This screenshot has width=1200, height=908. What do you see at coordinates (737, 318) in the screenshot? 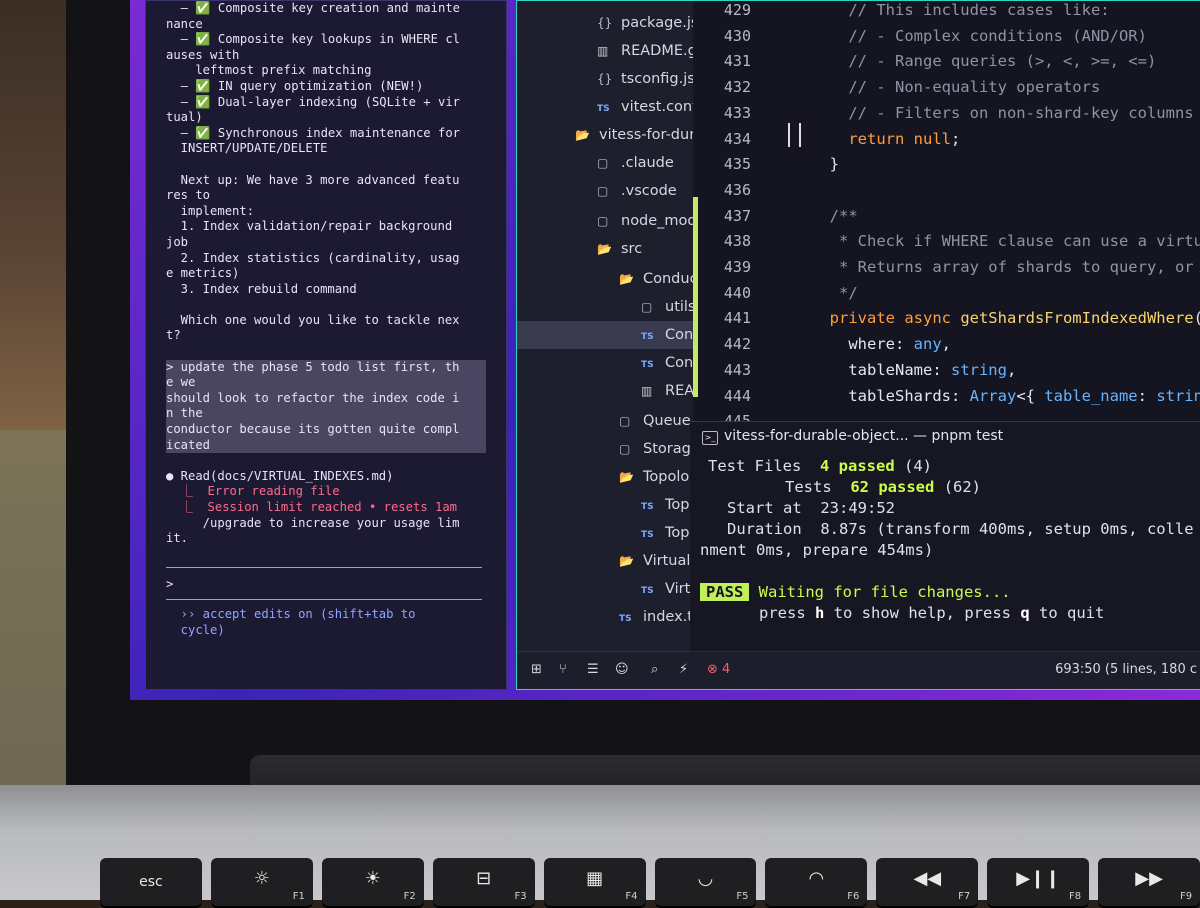
I see `line-number: 441` at bounding box center [737, 318].